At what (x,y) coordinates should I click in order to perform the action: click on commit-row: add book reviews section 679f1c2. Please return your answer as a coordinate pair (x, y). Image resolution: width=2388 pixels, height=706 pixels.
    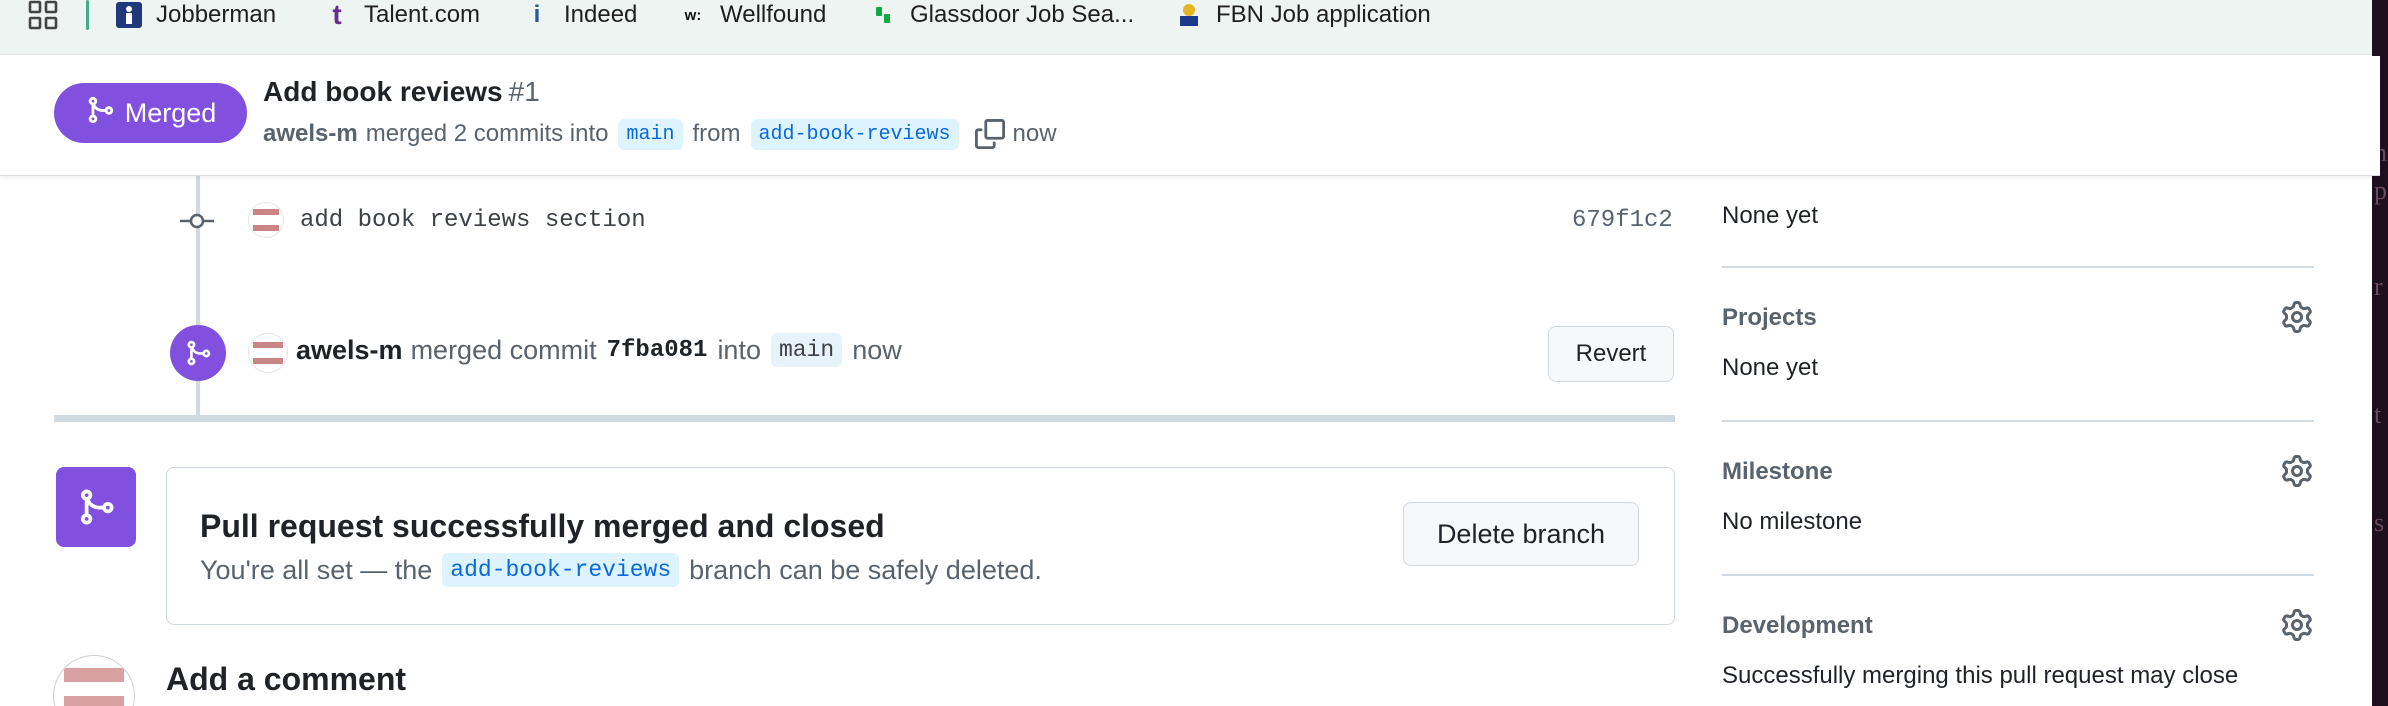
    Looking at the image, I should click on (926, 221).